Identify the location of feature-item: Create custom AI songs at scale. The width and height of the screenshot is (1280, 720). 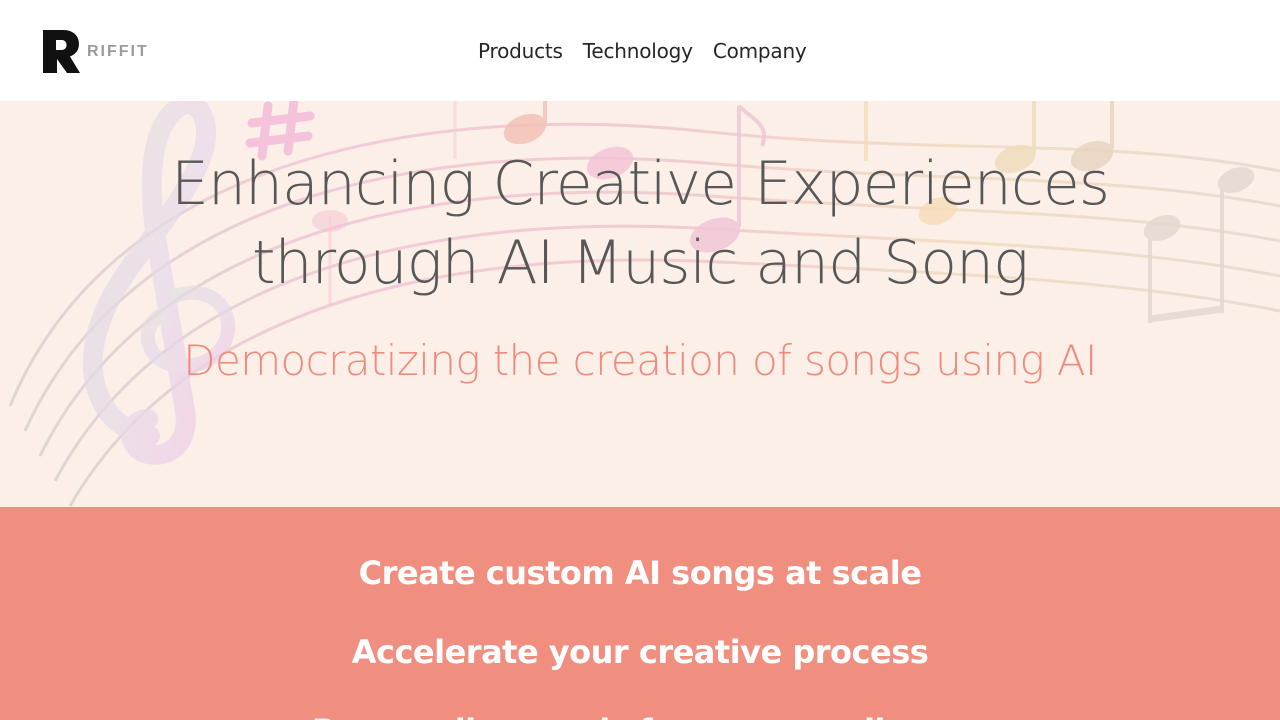
(640, 573).